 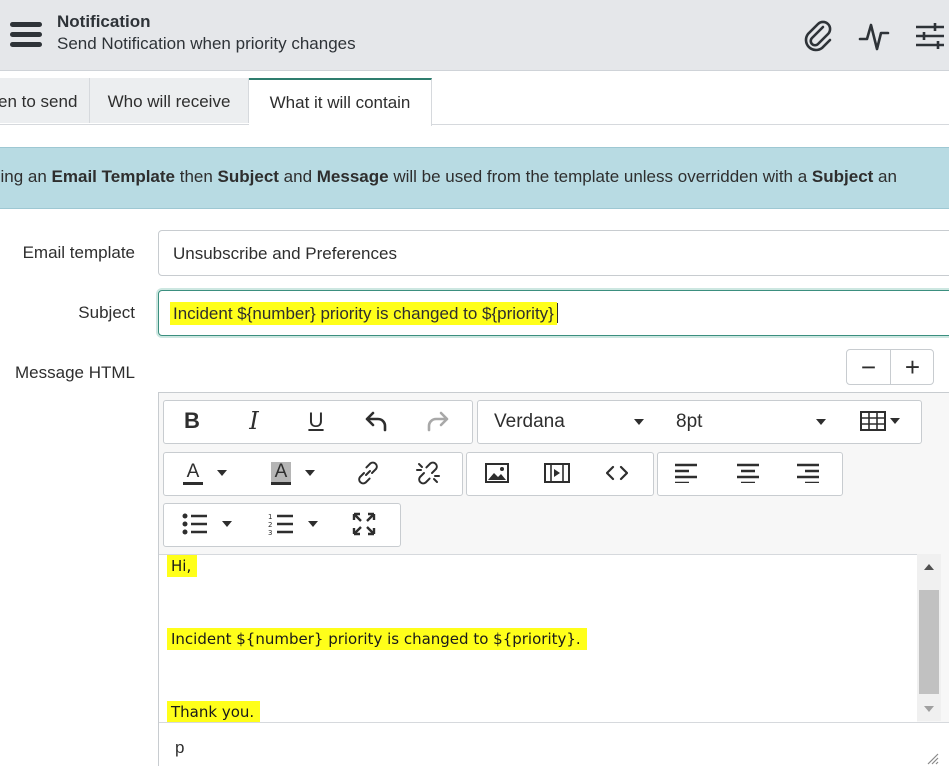 I want to click on text-cursor, so click(x=557, y=313).